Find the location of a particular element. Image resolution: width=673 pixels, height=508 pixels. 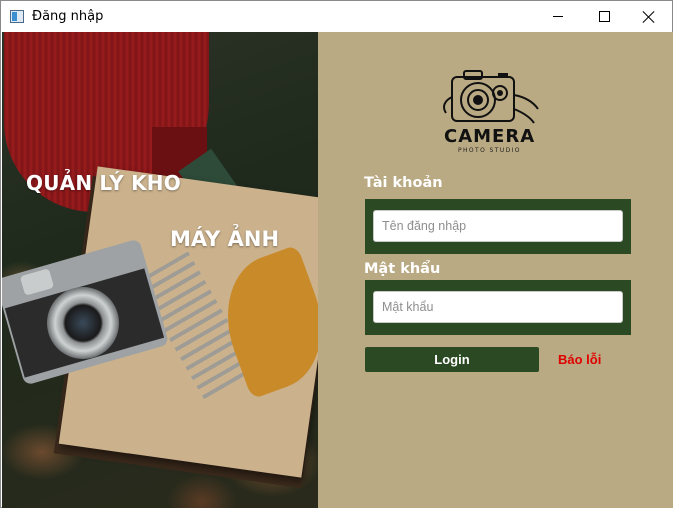

window-title: Đăng nhập is located at coordinates (68, 16).